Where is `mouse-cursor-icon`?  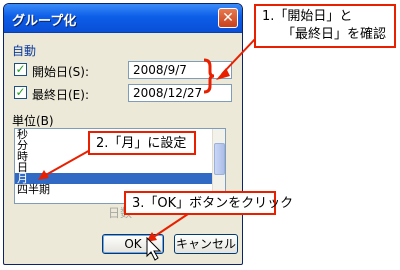
mouse-cursor-icon is located at coordinates (154, 248).